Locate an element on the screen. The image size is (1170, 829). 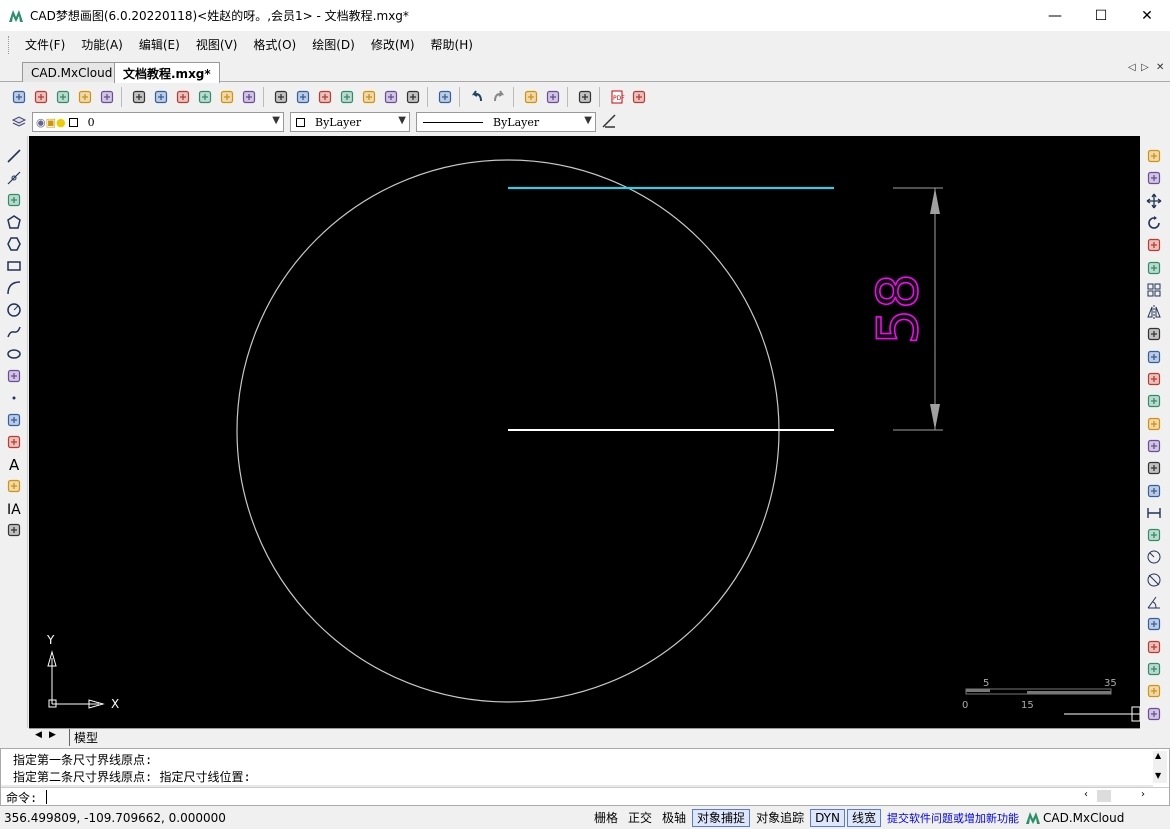
revcloud-icon is located at coordinates (14, 376).